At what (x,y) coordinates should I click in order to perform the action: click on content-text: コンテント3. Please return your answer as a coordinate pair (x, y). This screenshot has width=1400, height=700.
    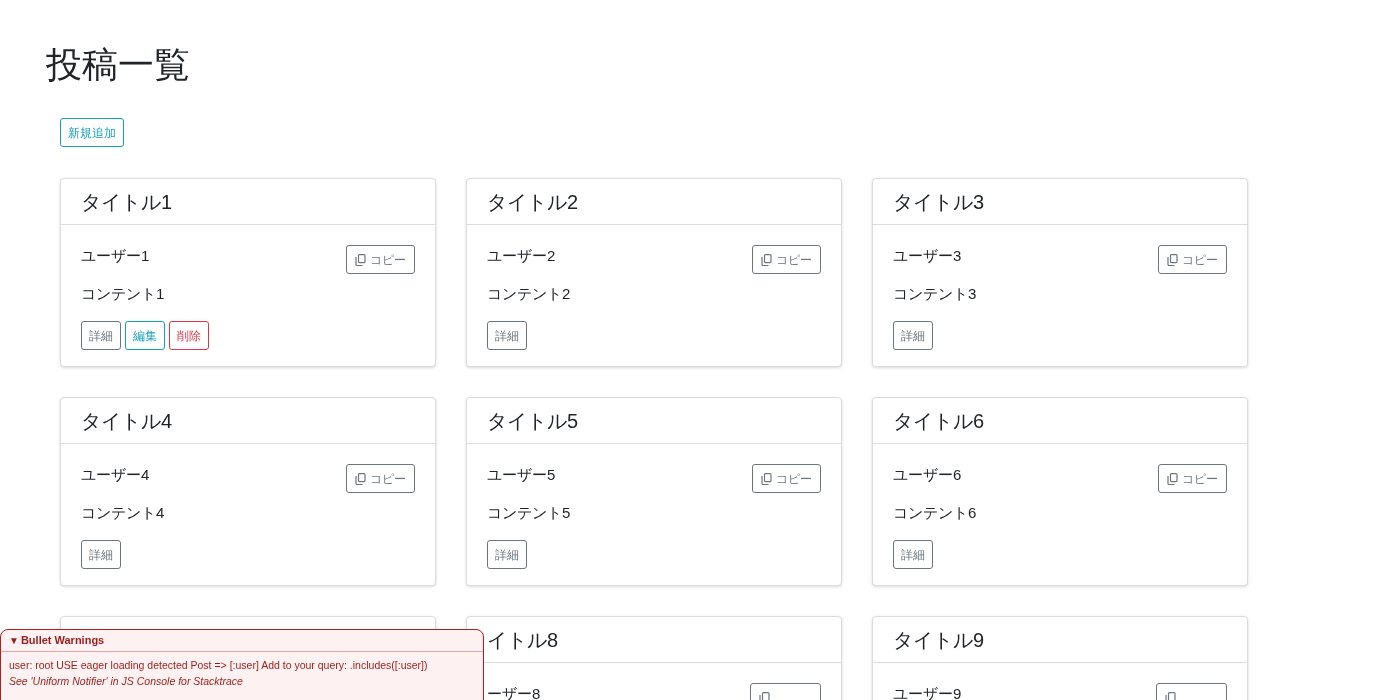
    Looking at the image, I should click on (935, 294).